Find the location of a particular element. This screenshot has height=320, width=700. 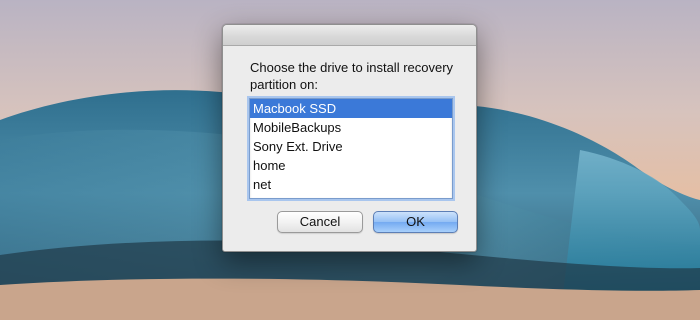

drive-list-item: MobileBackups is located at coordinates (351, 127).